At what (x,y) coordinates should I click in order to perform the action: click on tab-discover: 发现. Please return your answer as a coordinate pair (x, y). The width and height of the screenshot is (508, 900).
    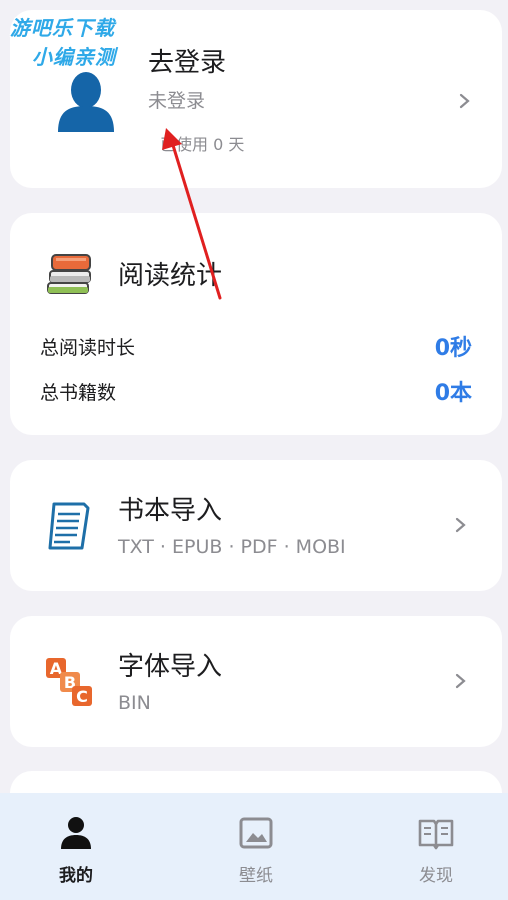
    Looking at the image, I should click on (436, 846).